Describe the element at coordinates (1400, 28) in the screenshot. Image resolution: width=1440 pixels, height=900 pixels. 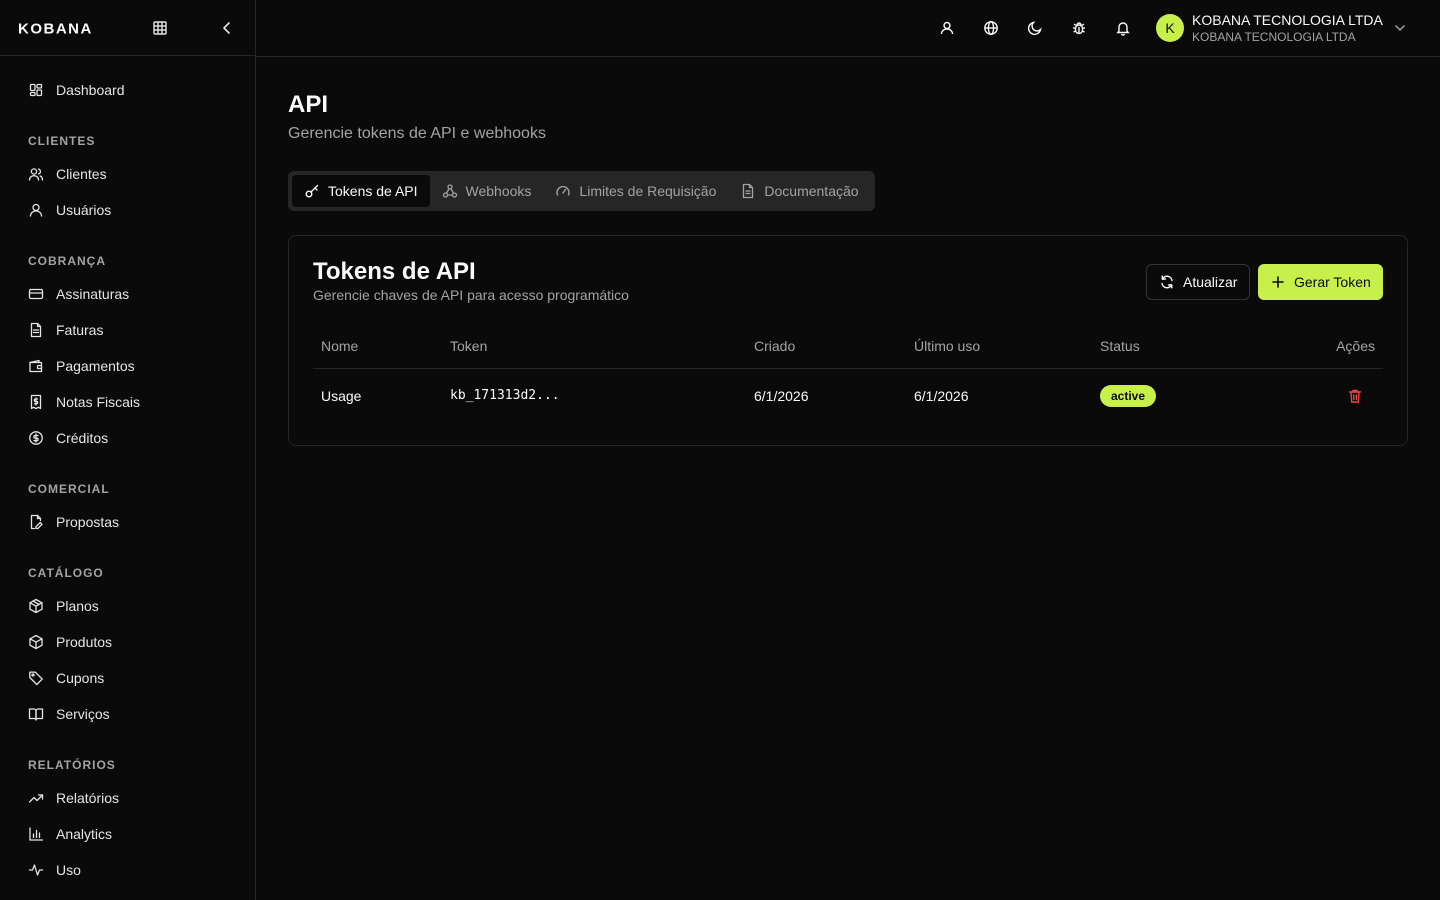
I see `chevron-down-icon` at that location.